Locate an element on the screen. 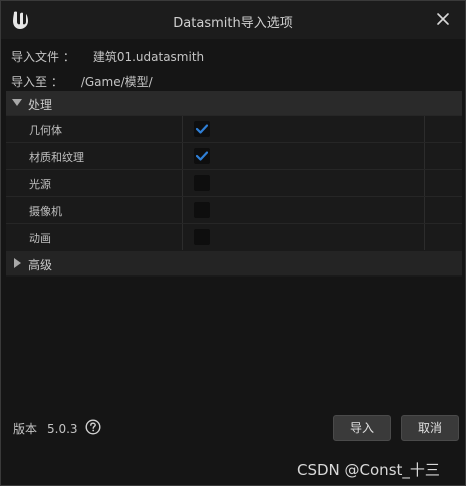  materials-textures-checkbox is located at coordinates (202, 156).